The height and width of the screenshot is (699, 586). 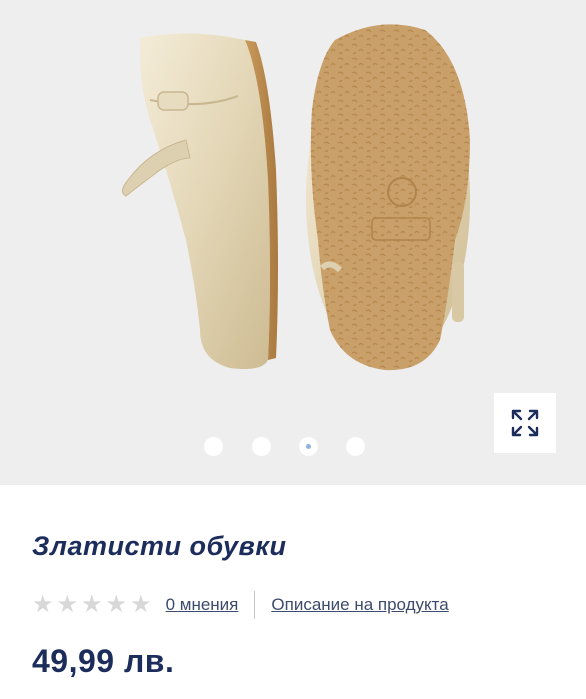 What do you see at coordinates (103, 661) in the screenshot?
I see `product-price: 49,99 лв.` at bounding box center [103, 661].